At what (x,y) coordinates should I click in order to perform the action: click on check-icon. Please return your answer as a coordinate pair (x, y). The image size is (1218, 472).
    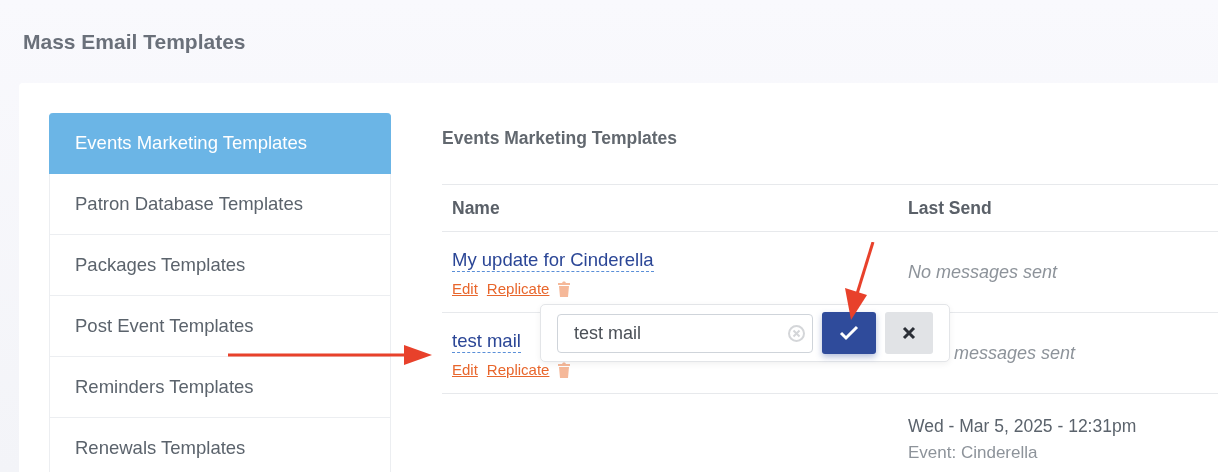
    Looking at the image, I should click on (849, 333).